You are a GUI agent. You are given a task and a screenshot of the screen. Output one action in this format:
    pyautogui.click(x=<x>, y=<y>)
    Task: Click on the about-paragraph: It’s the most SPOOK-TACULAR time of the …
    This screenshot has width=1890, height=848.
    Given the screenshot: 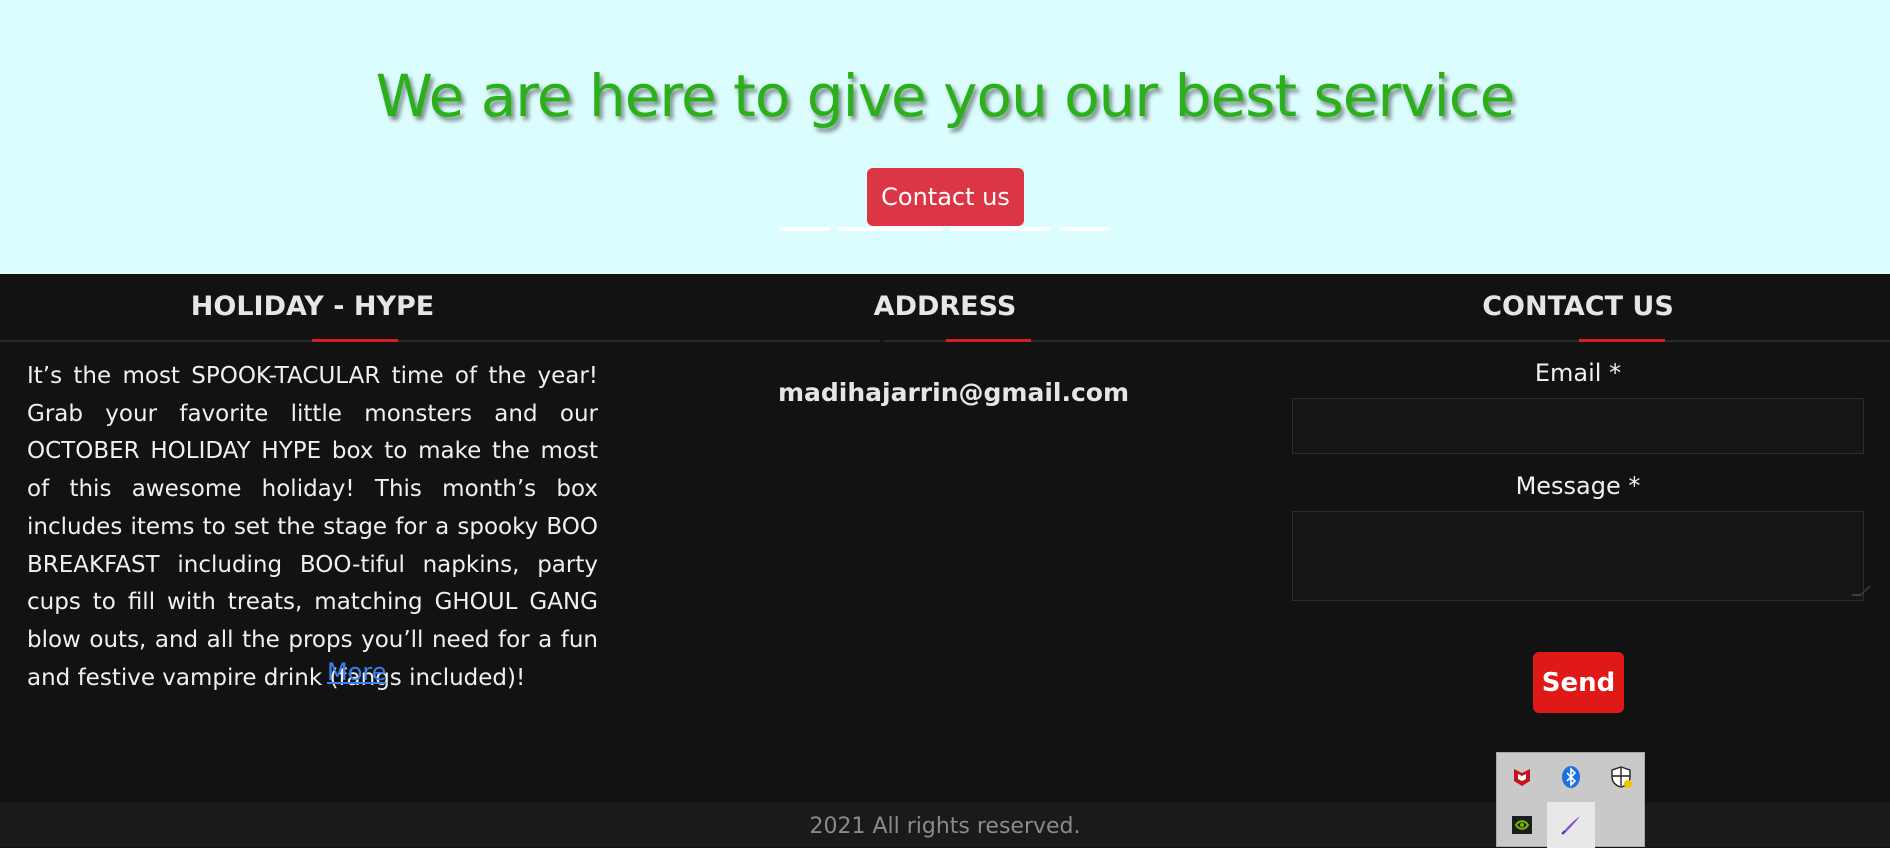 What is the action you would take?
    pyautogui.click(x=312, y=527)
    